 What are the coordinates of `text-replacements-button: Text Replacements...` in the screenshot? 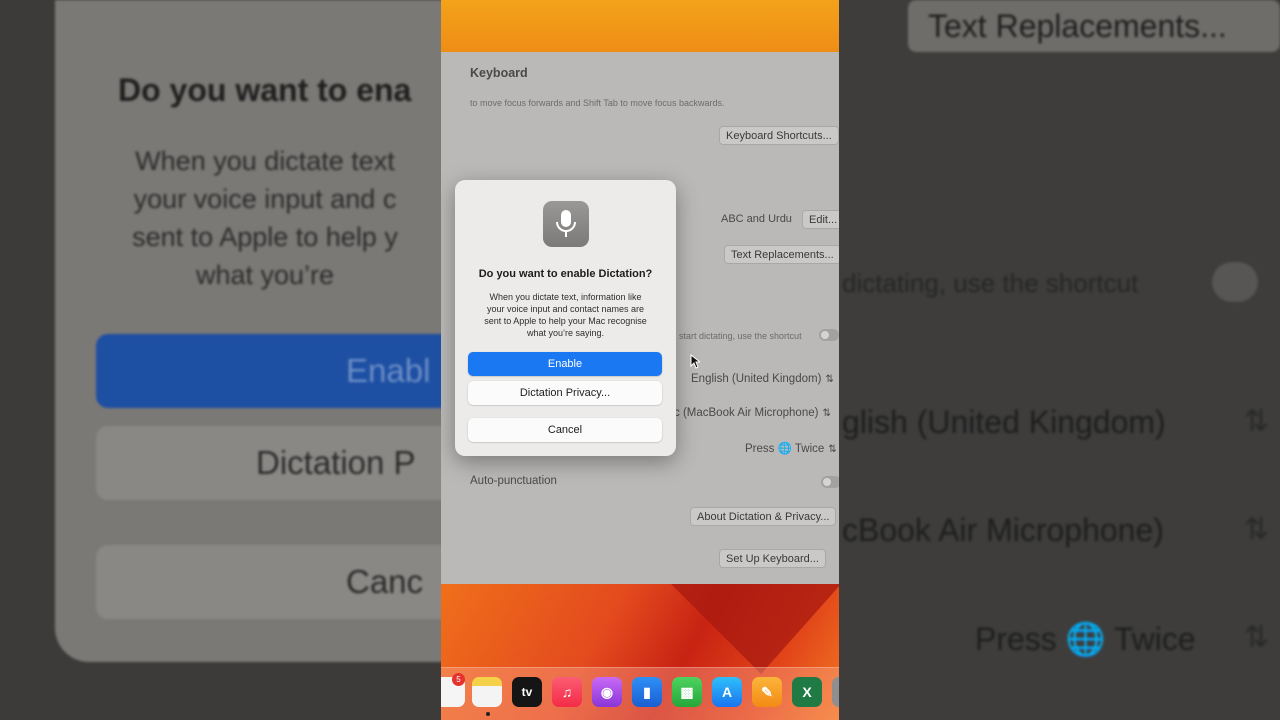 It's located at (781, 254).